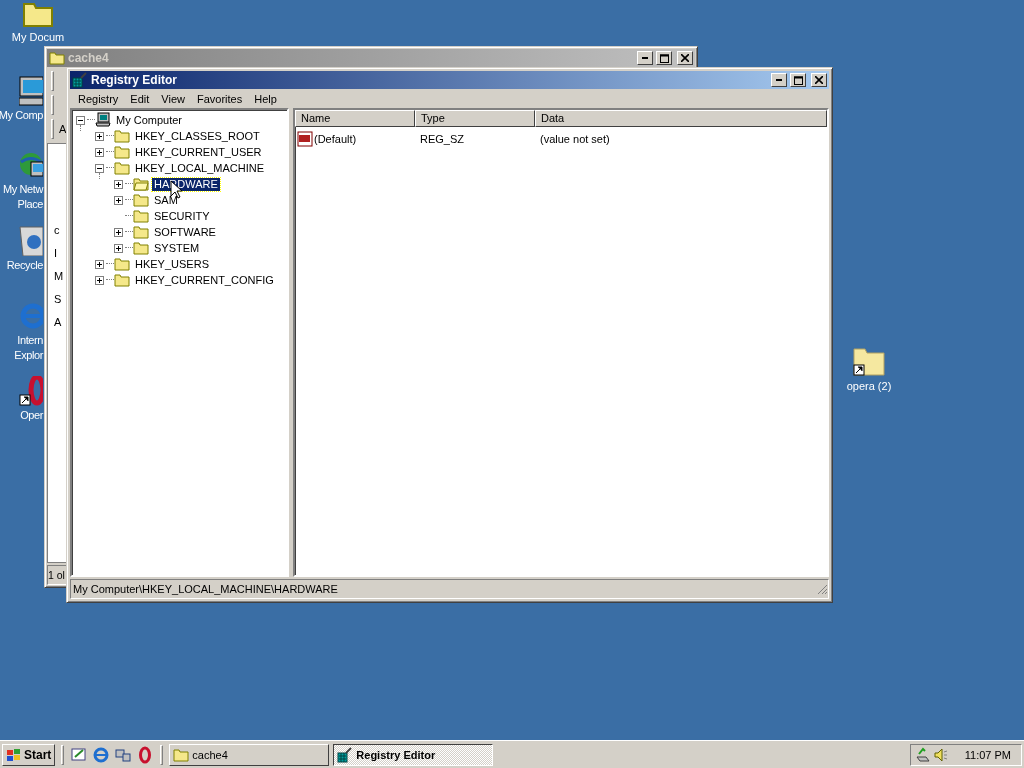  What do you see at coordinates (355, 118) in the screenshot?
I see `column-header: Name` at bounding box center [355, 118].